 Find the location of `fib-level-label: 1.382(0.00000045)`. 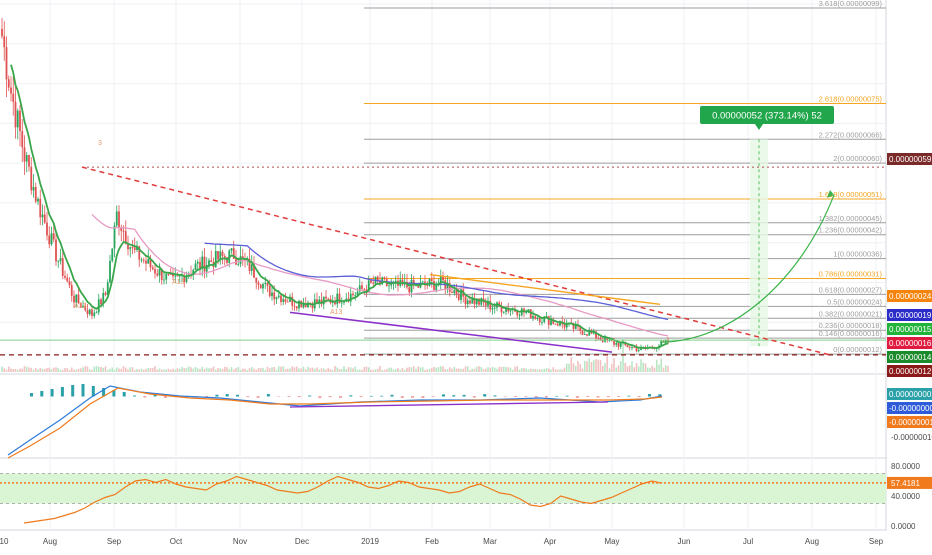

fib-level-label: 1.382(0.00000045) is located at coordinates (851, 218).